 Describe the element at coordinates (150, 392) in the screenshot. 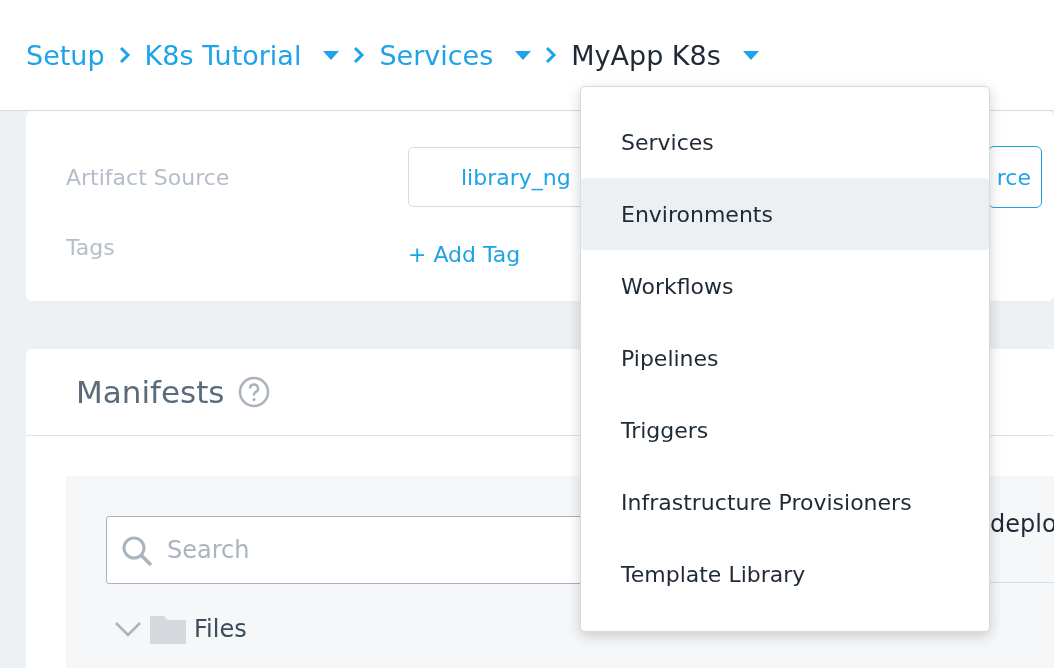

I see `section-title: Manifests` at that location.